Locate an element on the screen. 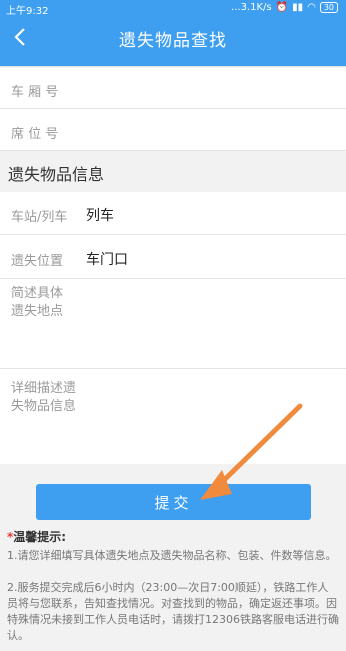 Image resolution: width=346 pixels, height=651 pixels. lost-location-value: 车门口 is located at coordinates (107, 260).